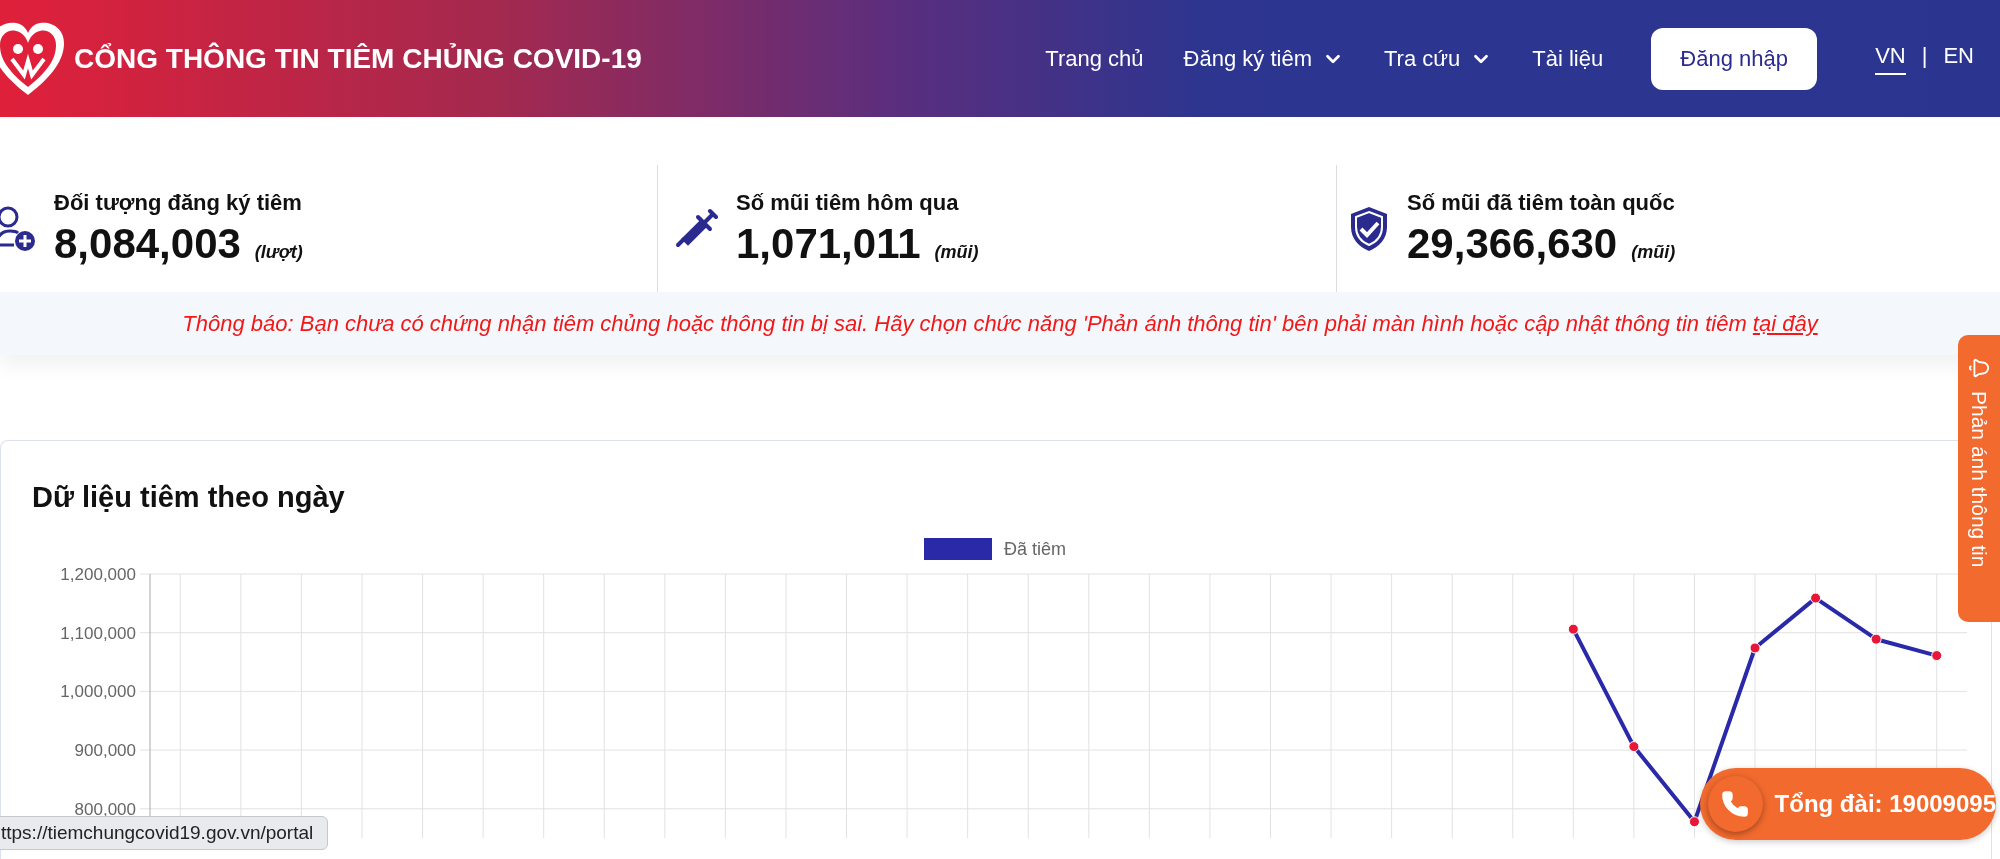 The width and height of the screenshot is (2000, 859). I want to click on stat-label: Số mũi đã tiêm toàn quốc, so click(1541, 202).